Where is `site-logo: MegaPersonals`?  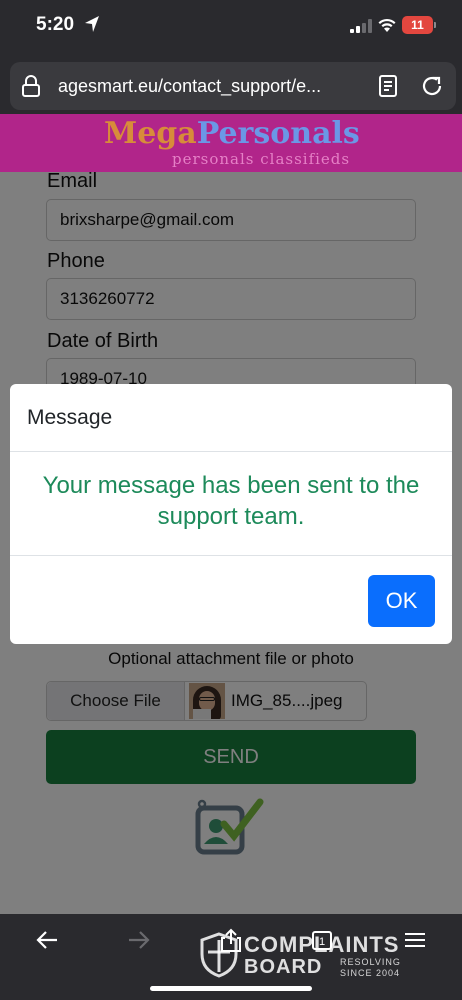
site-logo: MegaPersonals is located at coordinates (232, 133).